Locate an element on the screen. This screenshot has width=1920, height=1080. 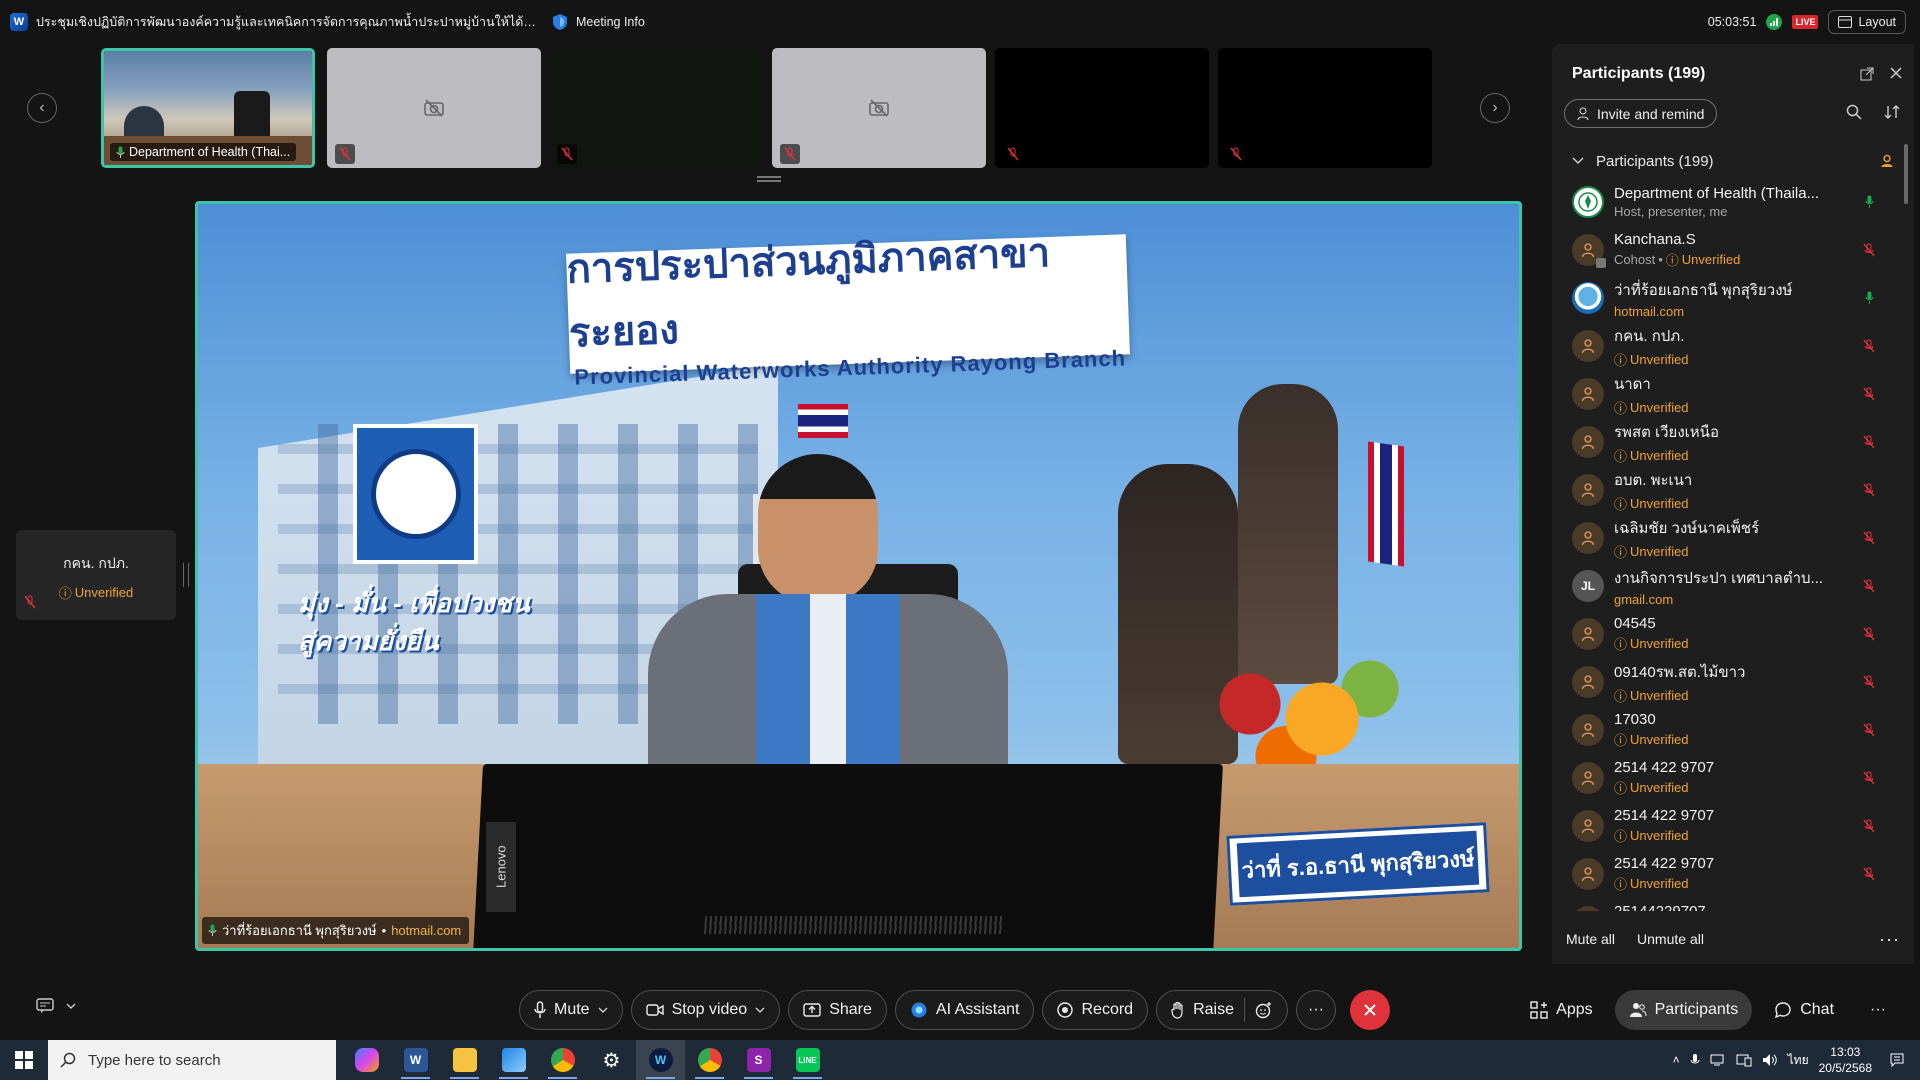
taskbar-settings: ⚙ is located at coordinates (611, 1060).